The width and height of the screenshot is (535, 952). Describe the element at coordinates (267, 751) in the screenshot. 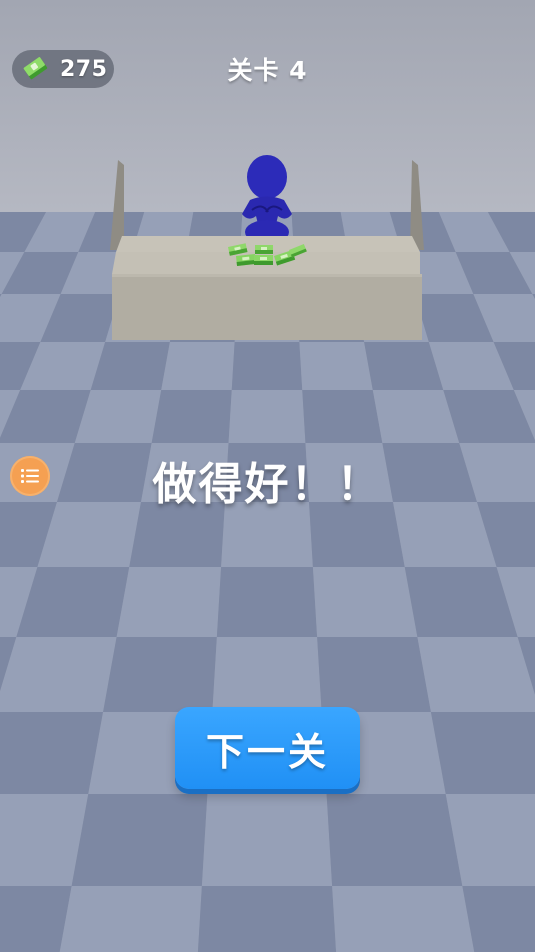

I see `next-level-label: 下一关` at that location.